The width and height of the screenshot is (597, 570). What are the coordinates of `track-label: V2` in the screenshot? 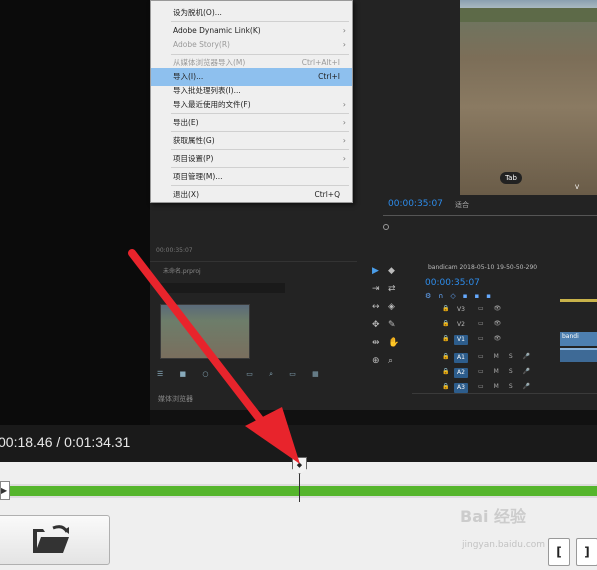 It's located at (461, 325).